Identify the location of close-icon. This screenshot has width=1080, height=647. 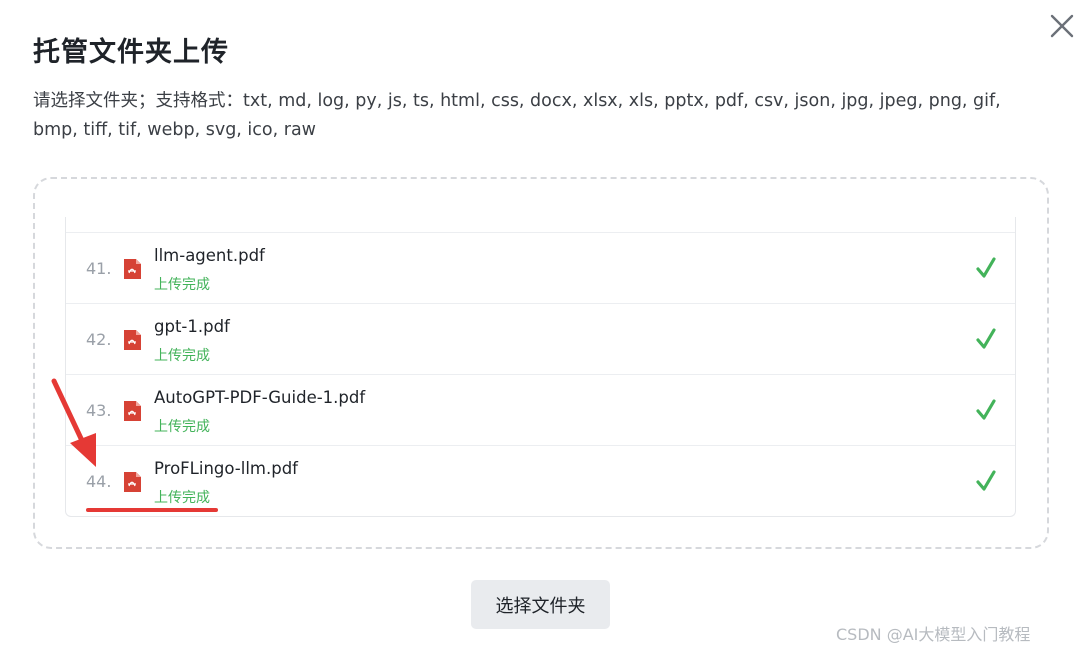
(1062, 26).